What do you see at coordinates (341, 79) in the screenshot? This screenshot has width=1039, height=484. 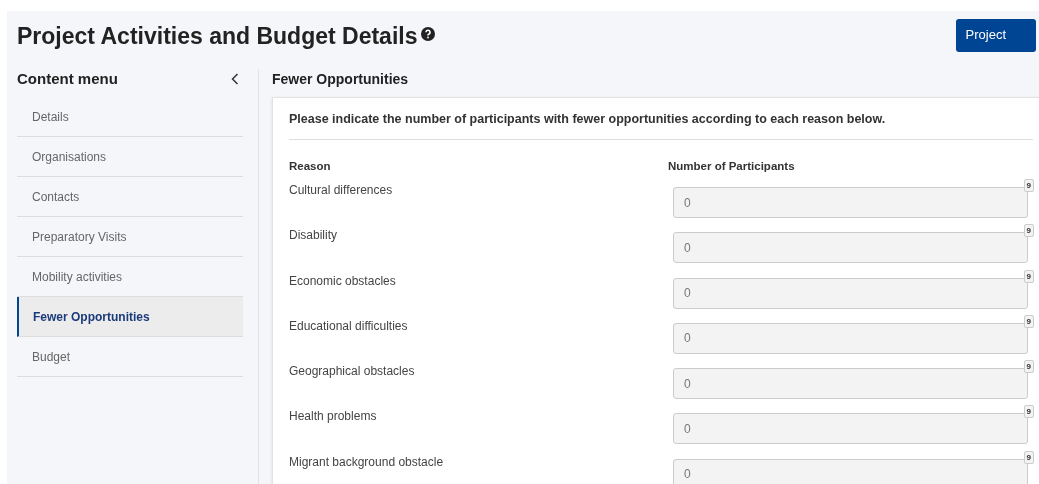 I see `section-title: Fewer Opportunities` at bounding box center [341, 79].